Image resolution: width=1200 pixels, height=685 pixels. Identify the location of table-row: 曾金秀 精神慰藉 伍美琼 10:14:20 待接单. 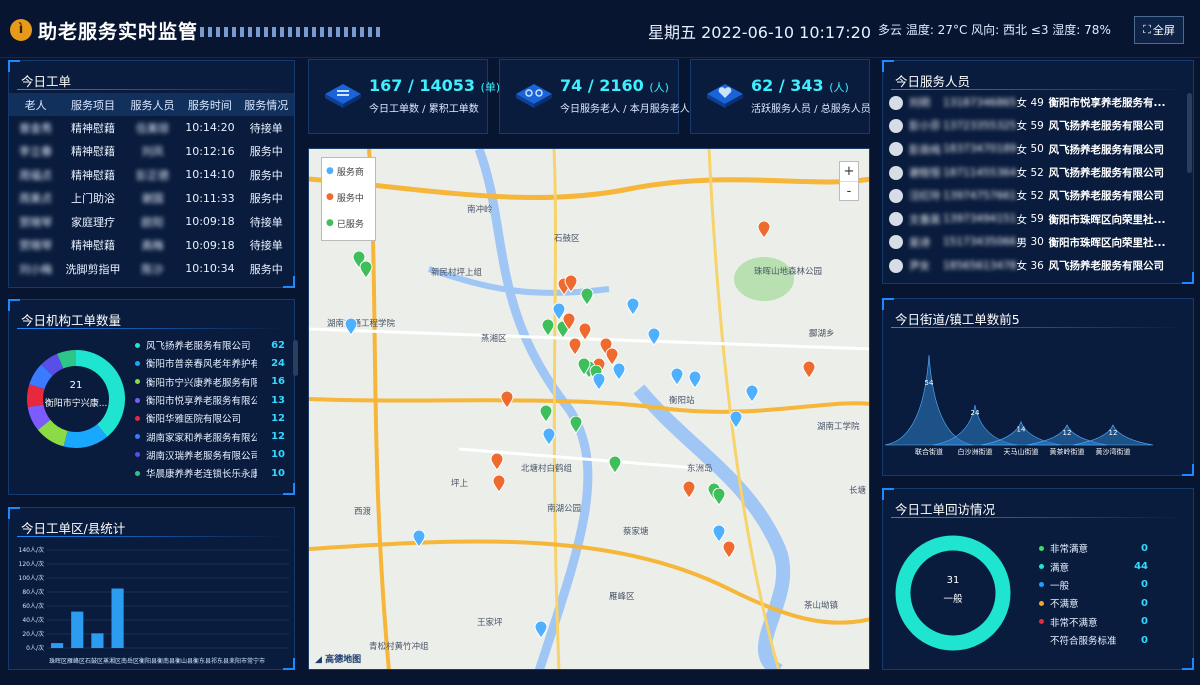
(151, 128).